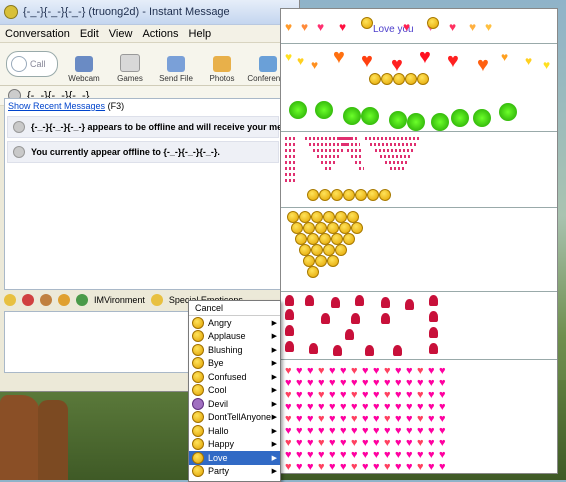 The image size is (566, 482). What do you see at coordinates (46, 300) in the screenshot?
I see `font-icon` at bounding box center [46, 300].